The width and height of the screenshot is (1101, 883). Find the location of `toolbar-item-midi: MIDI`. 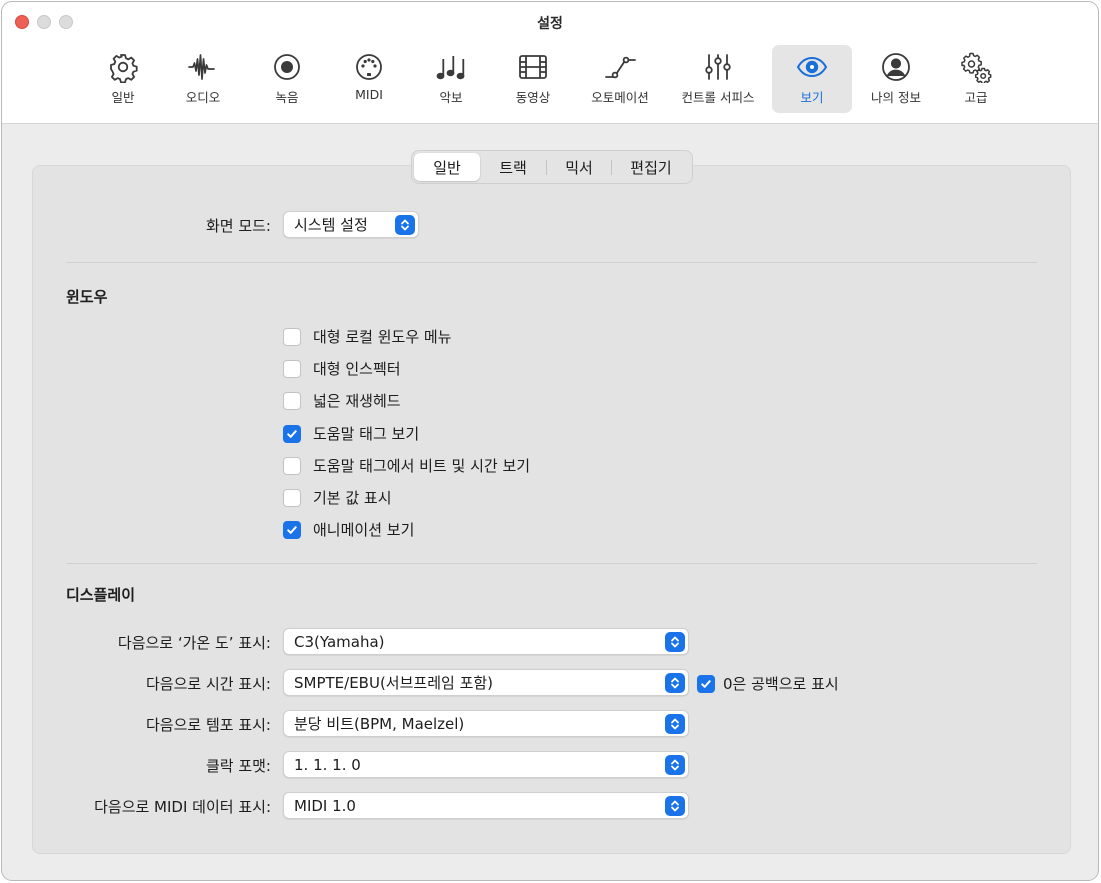

toolbar-item-midi: MIDI is located at coordinates (369, 79).